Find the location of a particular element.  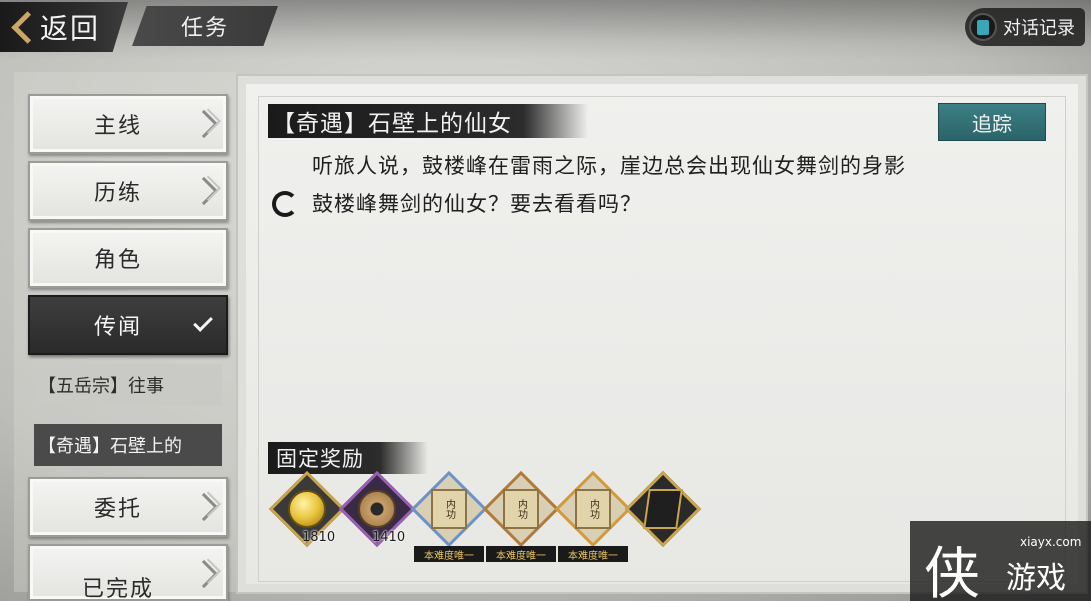

reward-item is located at coordinates (663, 516).